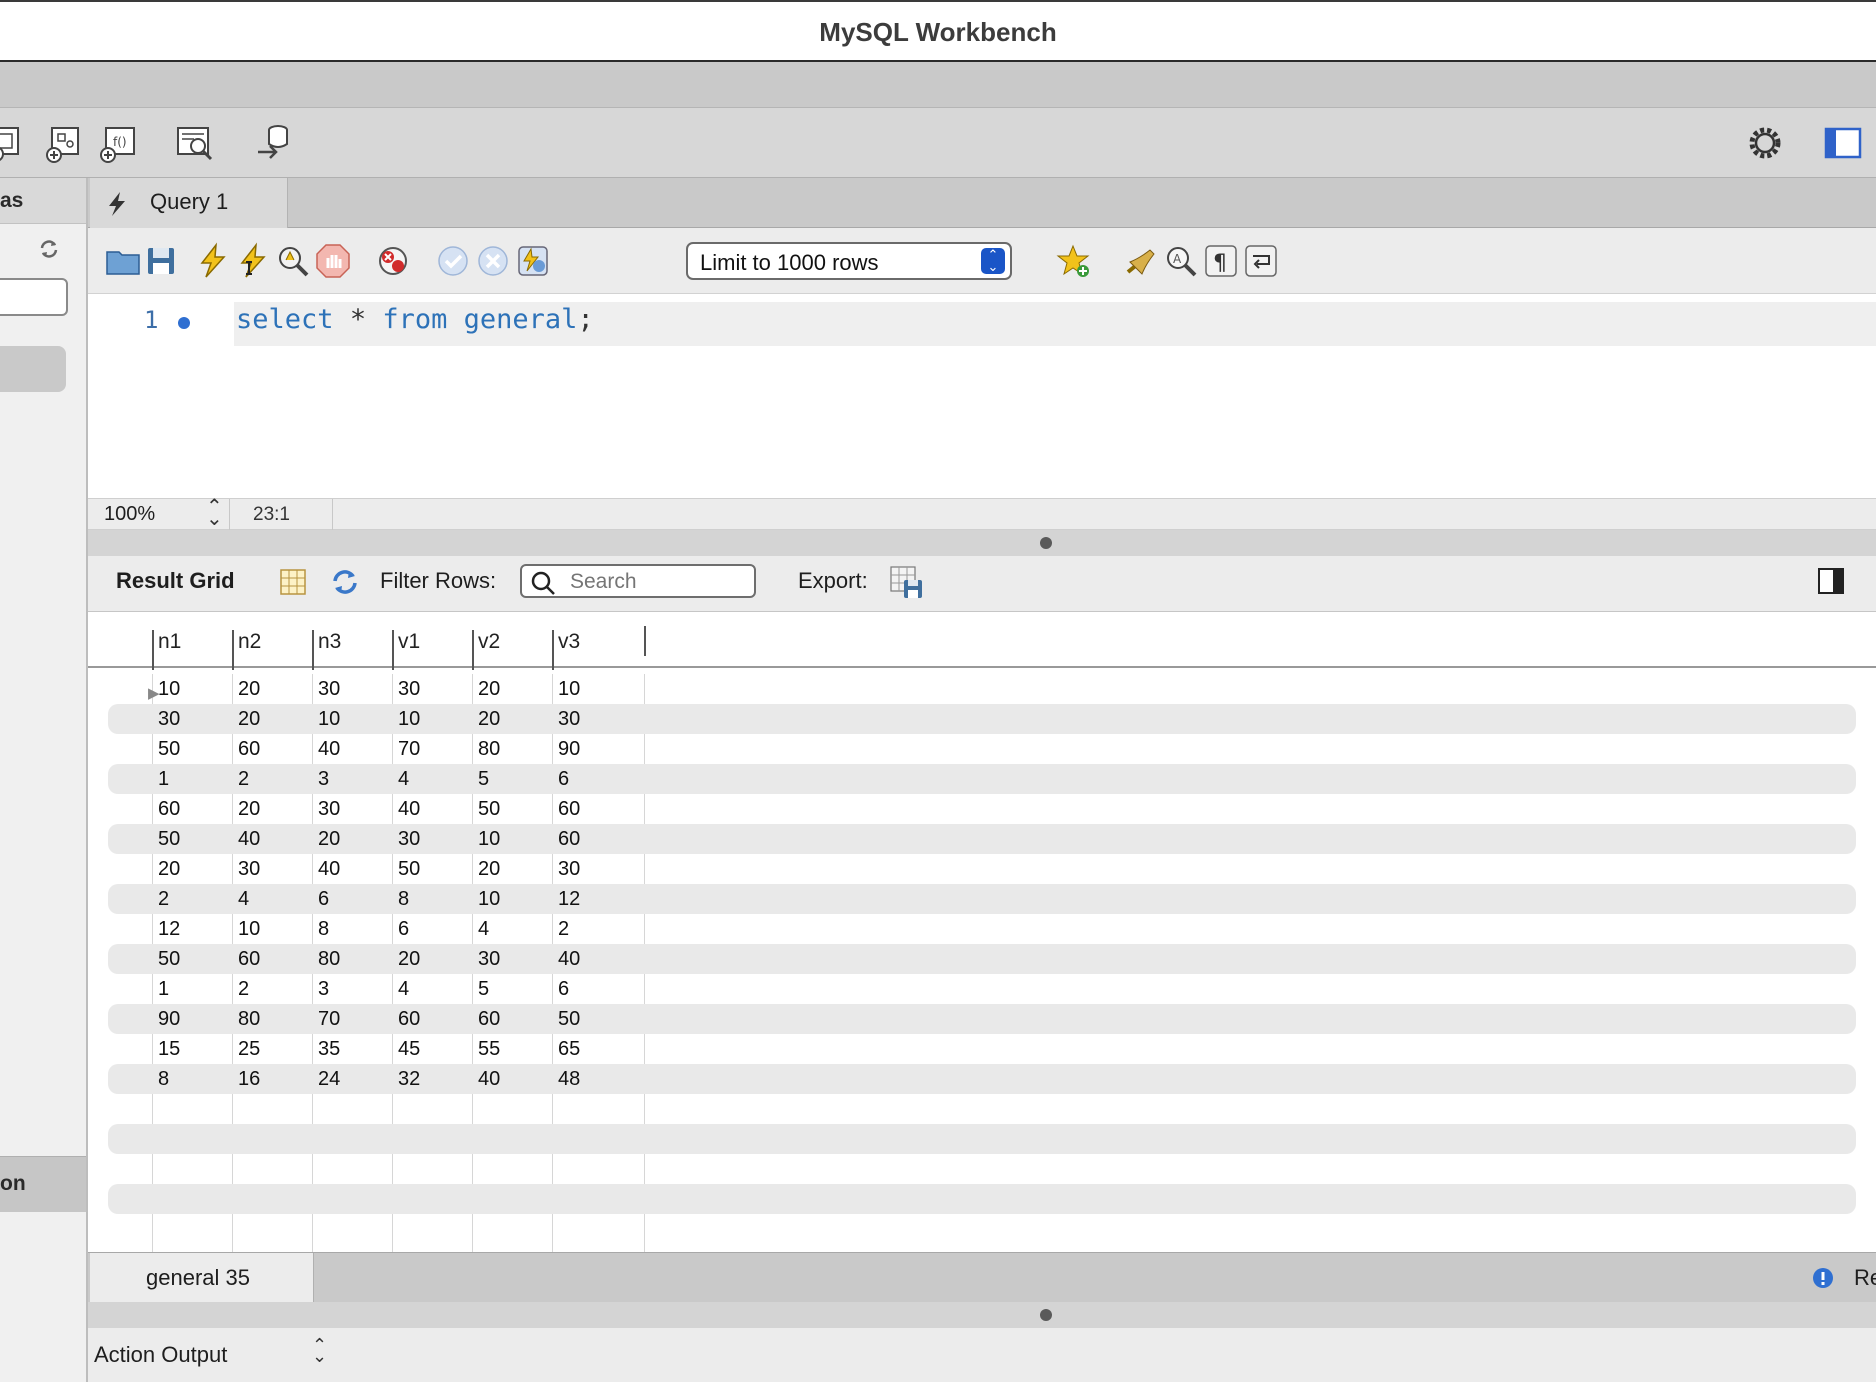 This screenshot has height=1382, width=1876. What do you see at coordinates (253, 261) in the screenshot?
I see `execute-cursor-icon` at bounding box center [253, 261].